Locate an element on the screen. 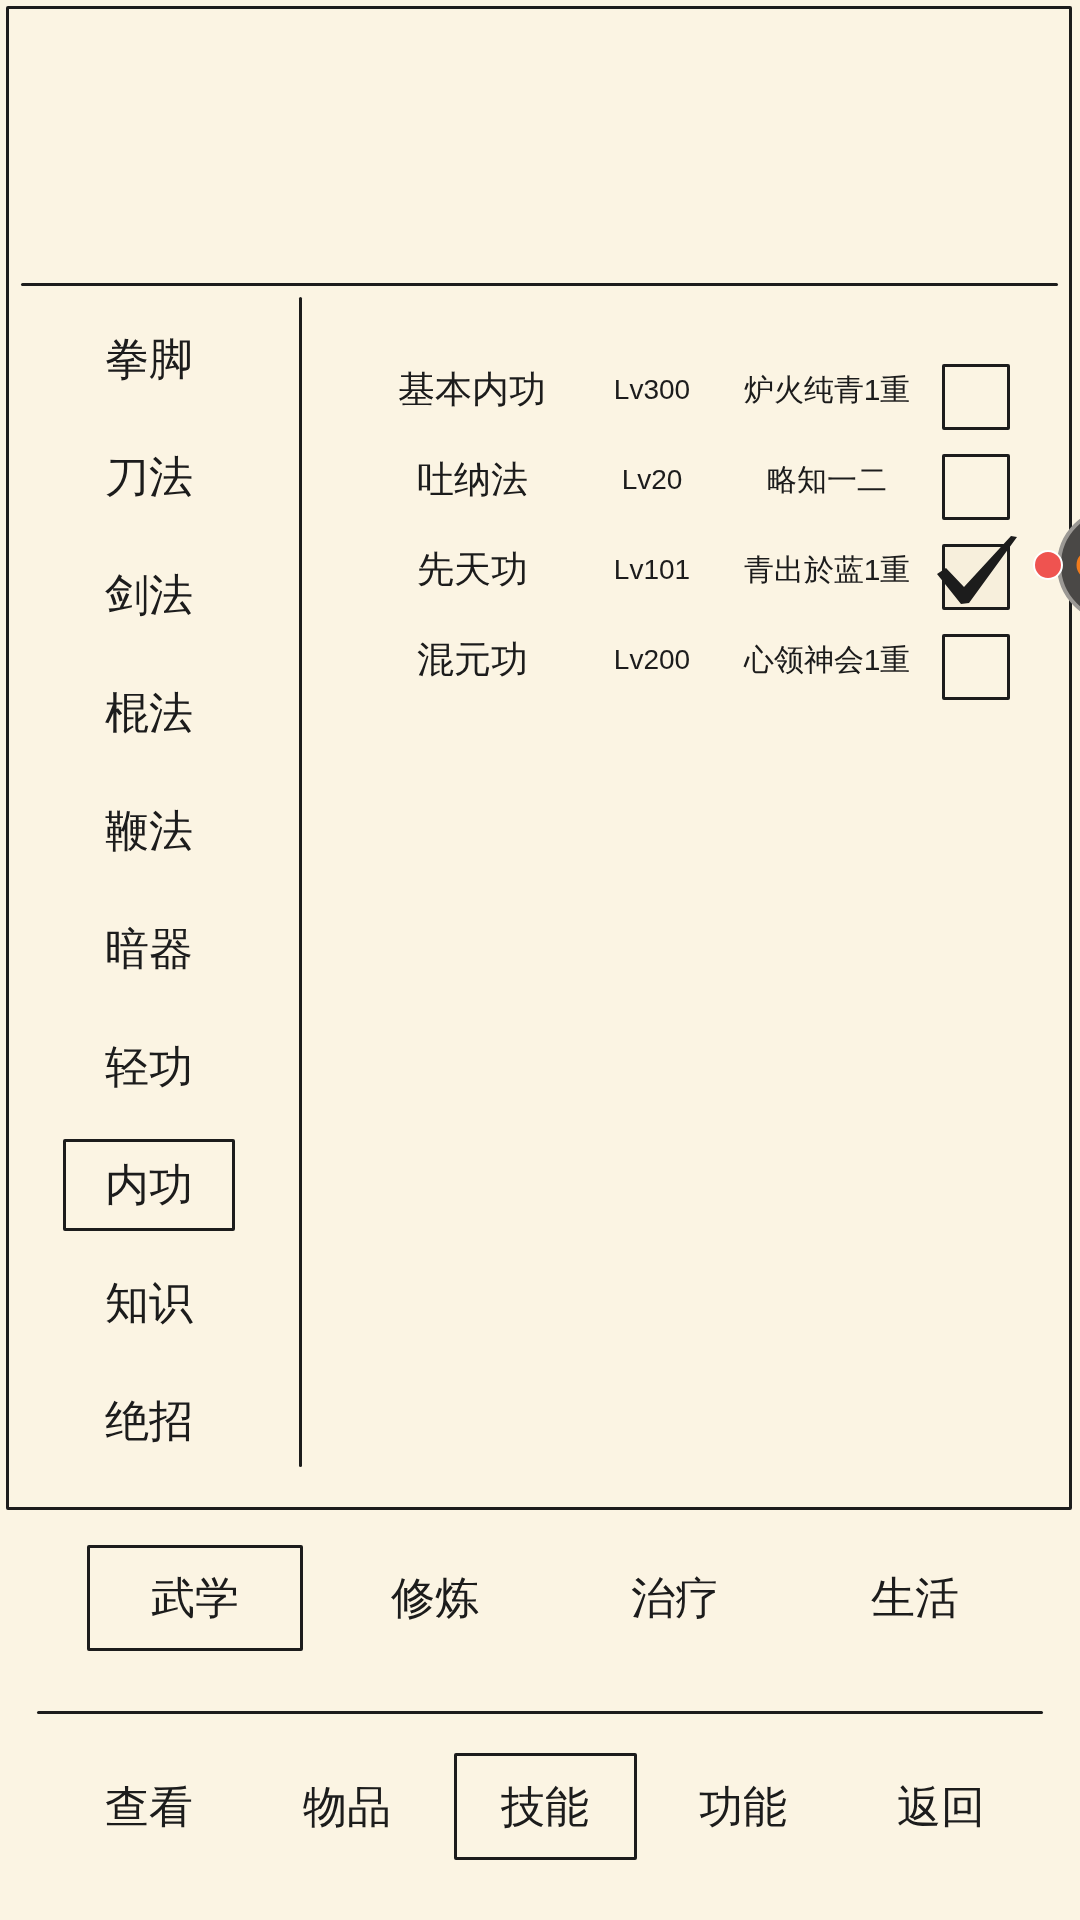 This screenshot has width=1080, height=1920. category-tab: 绝招 is located at coordinates (149, 1421).